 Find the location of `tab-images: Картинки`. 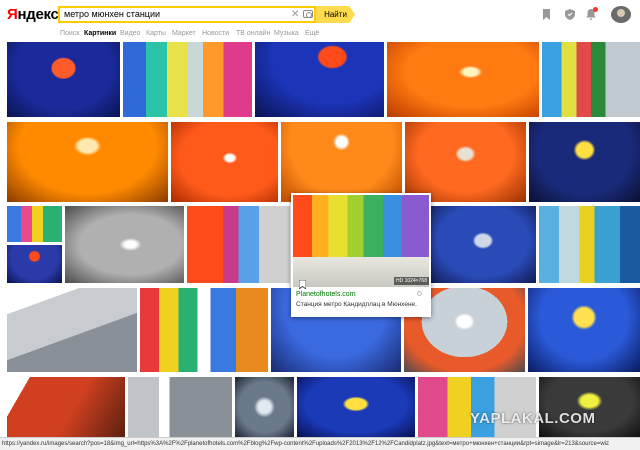

tab-images: Картинки is located at coordinates (100, 34).